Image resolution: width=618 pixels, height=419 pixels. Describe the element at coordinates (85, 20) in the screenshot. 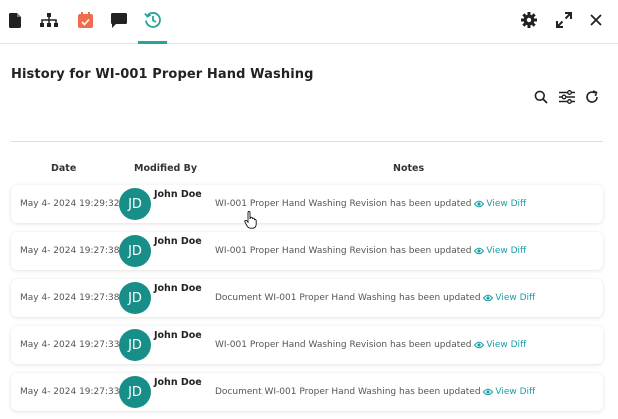

I see `calendar-icon` at that location.